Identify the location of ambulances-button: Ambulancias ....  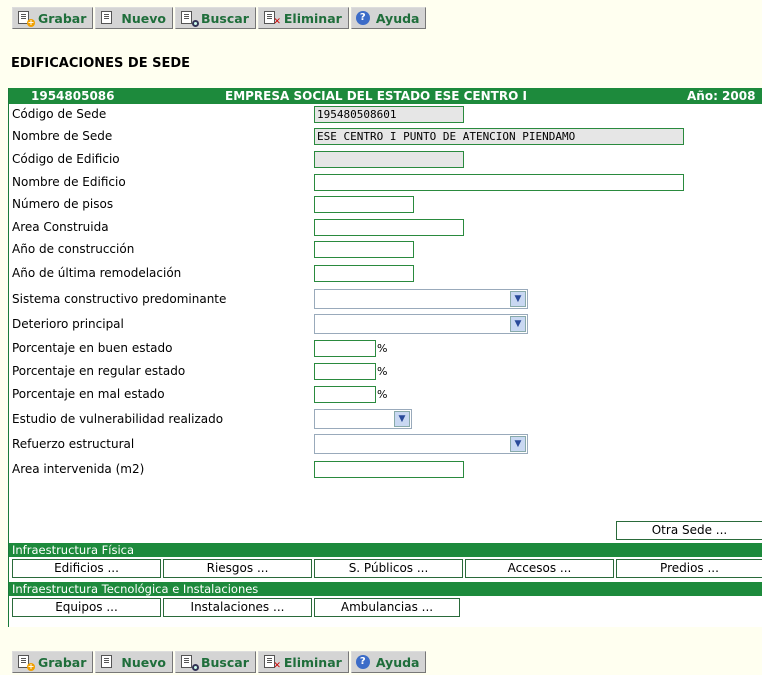
(387, 607).